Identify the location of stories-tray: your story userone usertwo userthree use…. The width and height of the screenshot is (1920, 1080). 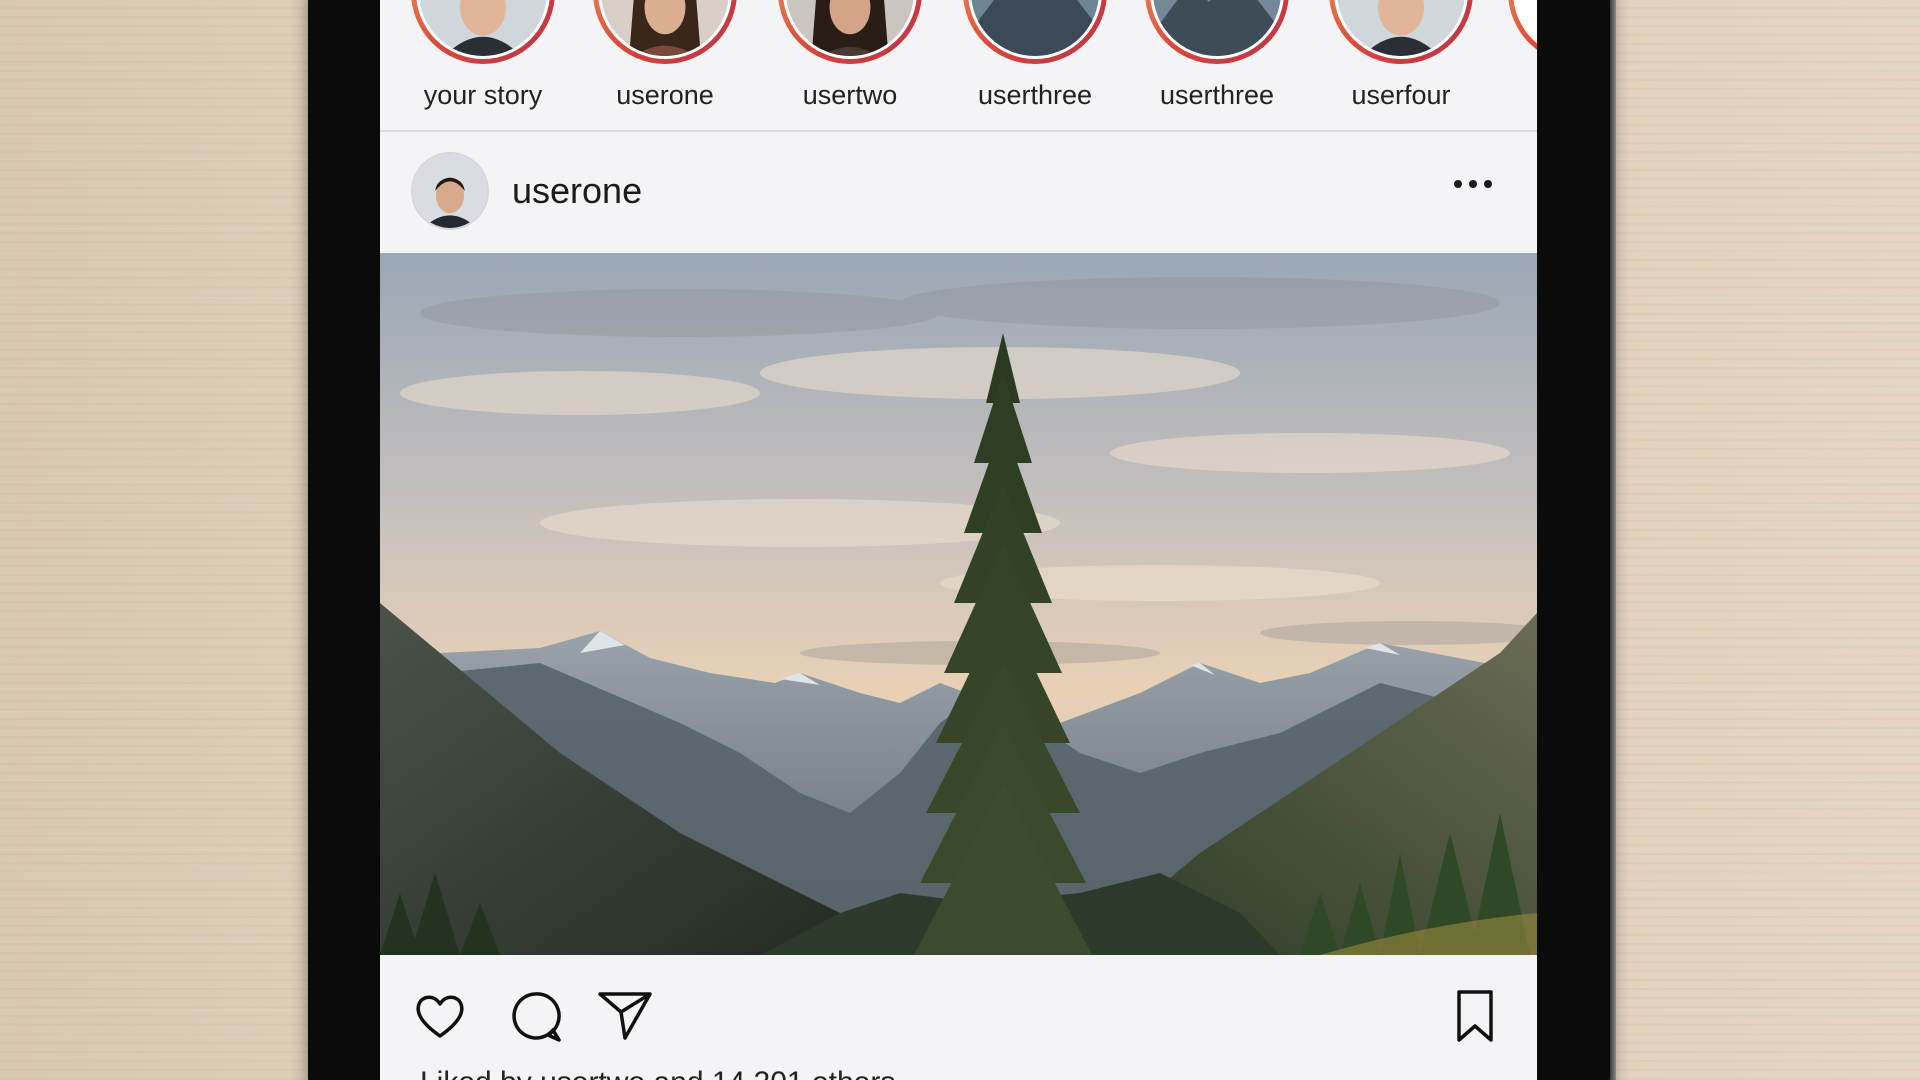
(958, 66).